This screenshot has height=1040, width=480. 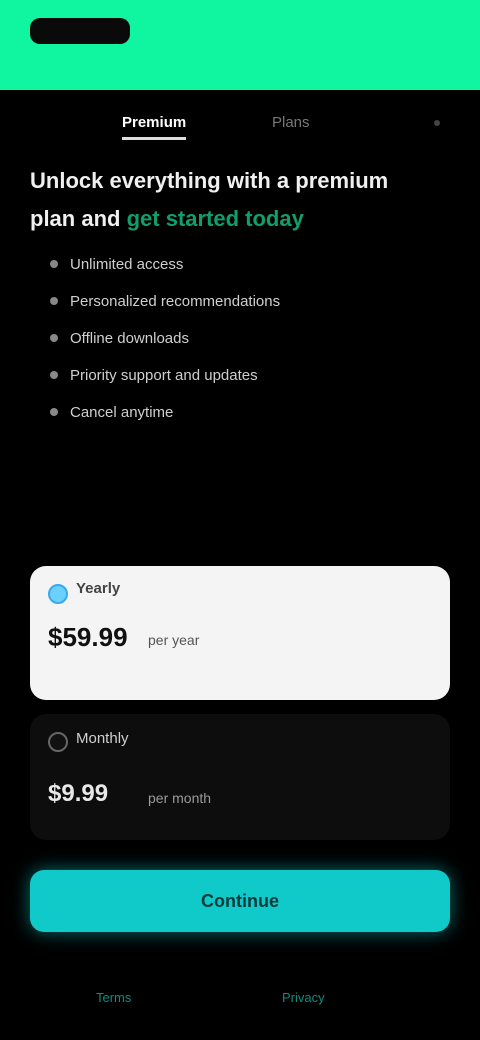 What do you see at coordinates (164, 375) in the screenshot?
I see `feature-label: Priority support and updates` at bounding box center [164, 375].